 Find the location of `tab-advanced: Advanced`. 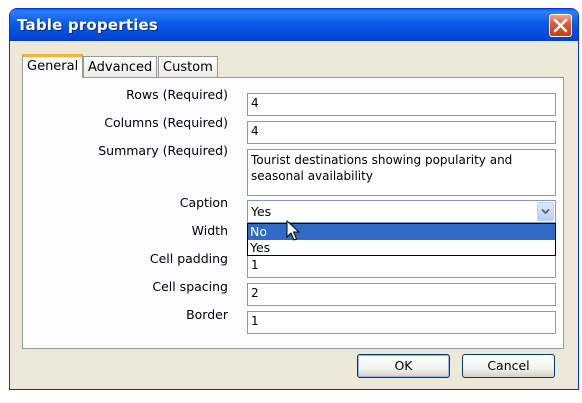

tab-advanced: Advanced is located at coordinates (120, 66).